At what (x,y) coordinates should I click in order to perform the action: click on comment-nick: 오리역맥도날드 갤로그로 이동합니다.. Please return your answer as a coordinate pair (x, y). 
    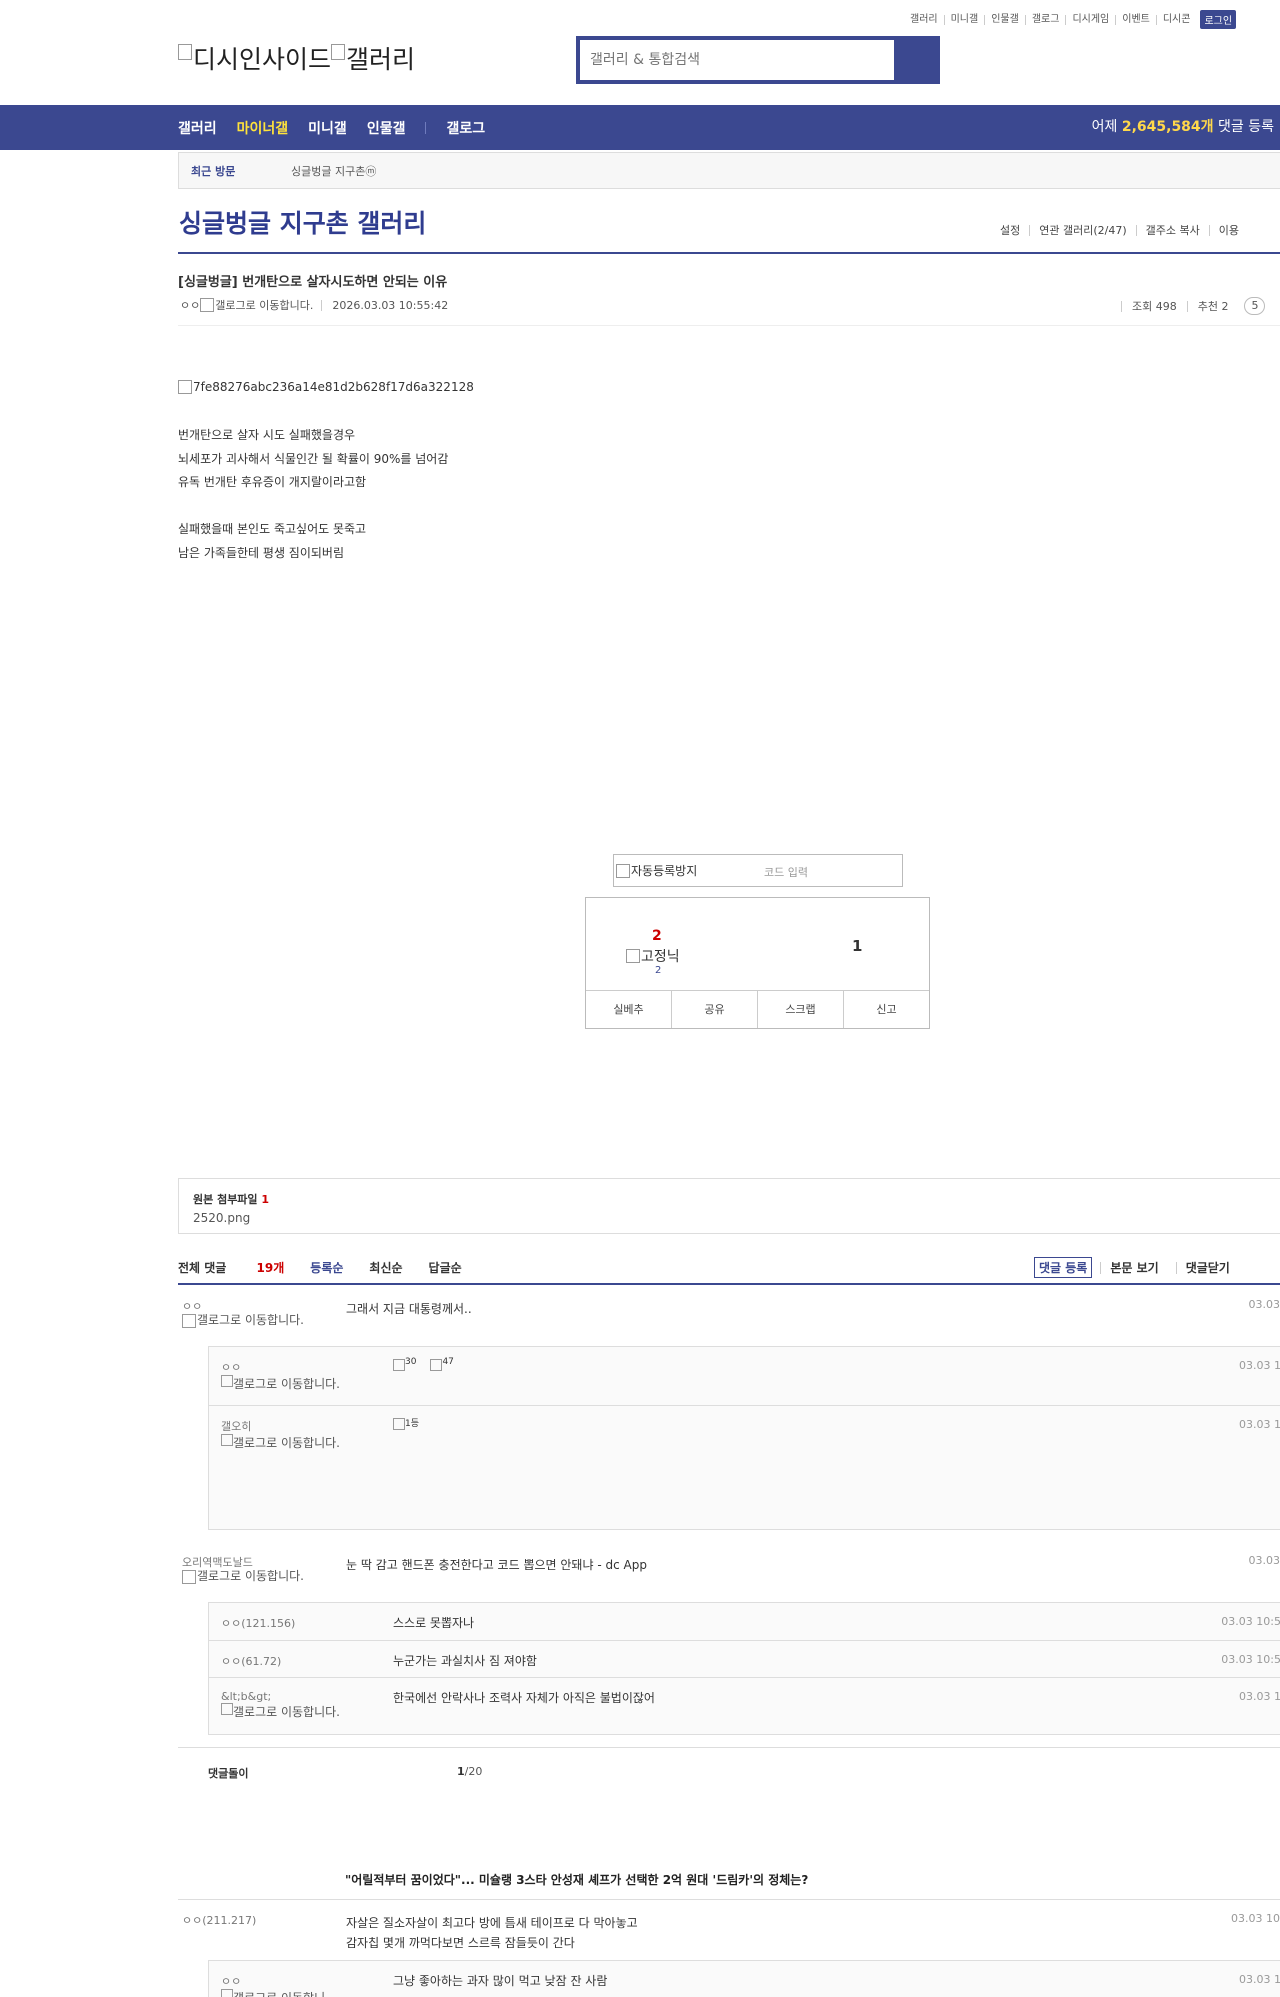
    Looking at the image, I should click on (254, 1569).